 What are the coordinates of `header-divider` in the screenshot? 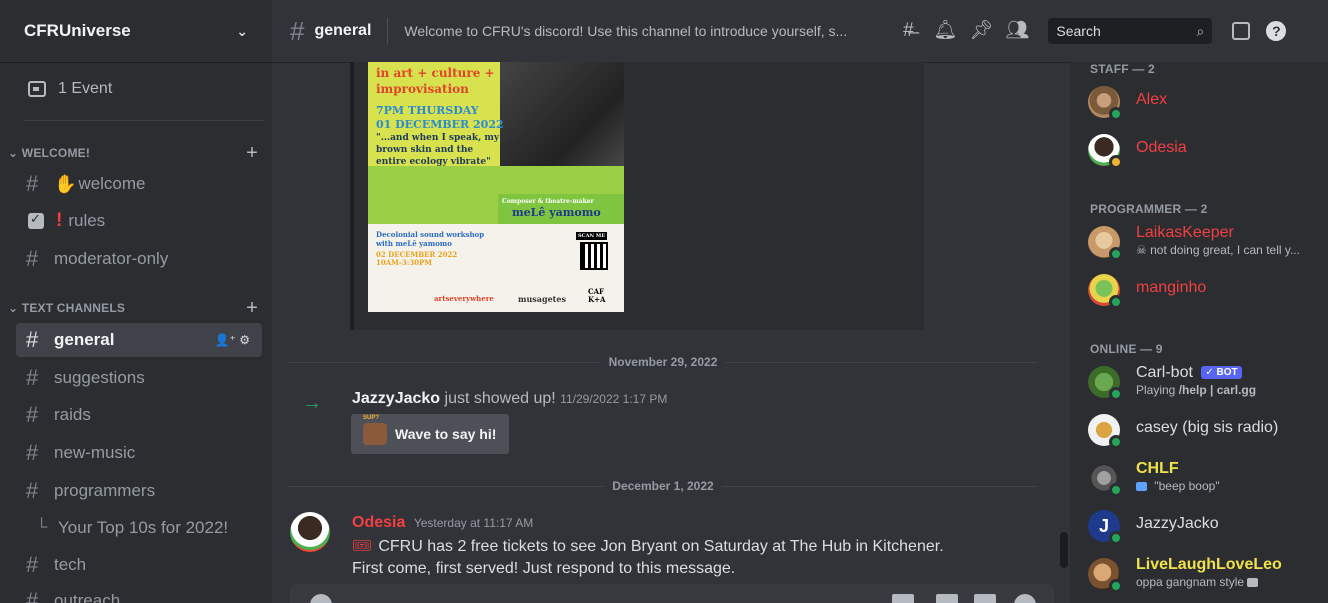 It's located at (388, 31).